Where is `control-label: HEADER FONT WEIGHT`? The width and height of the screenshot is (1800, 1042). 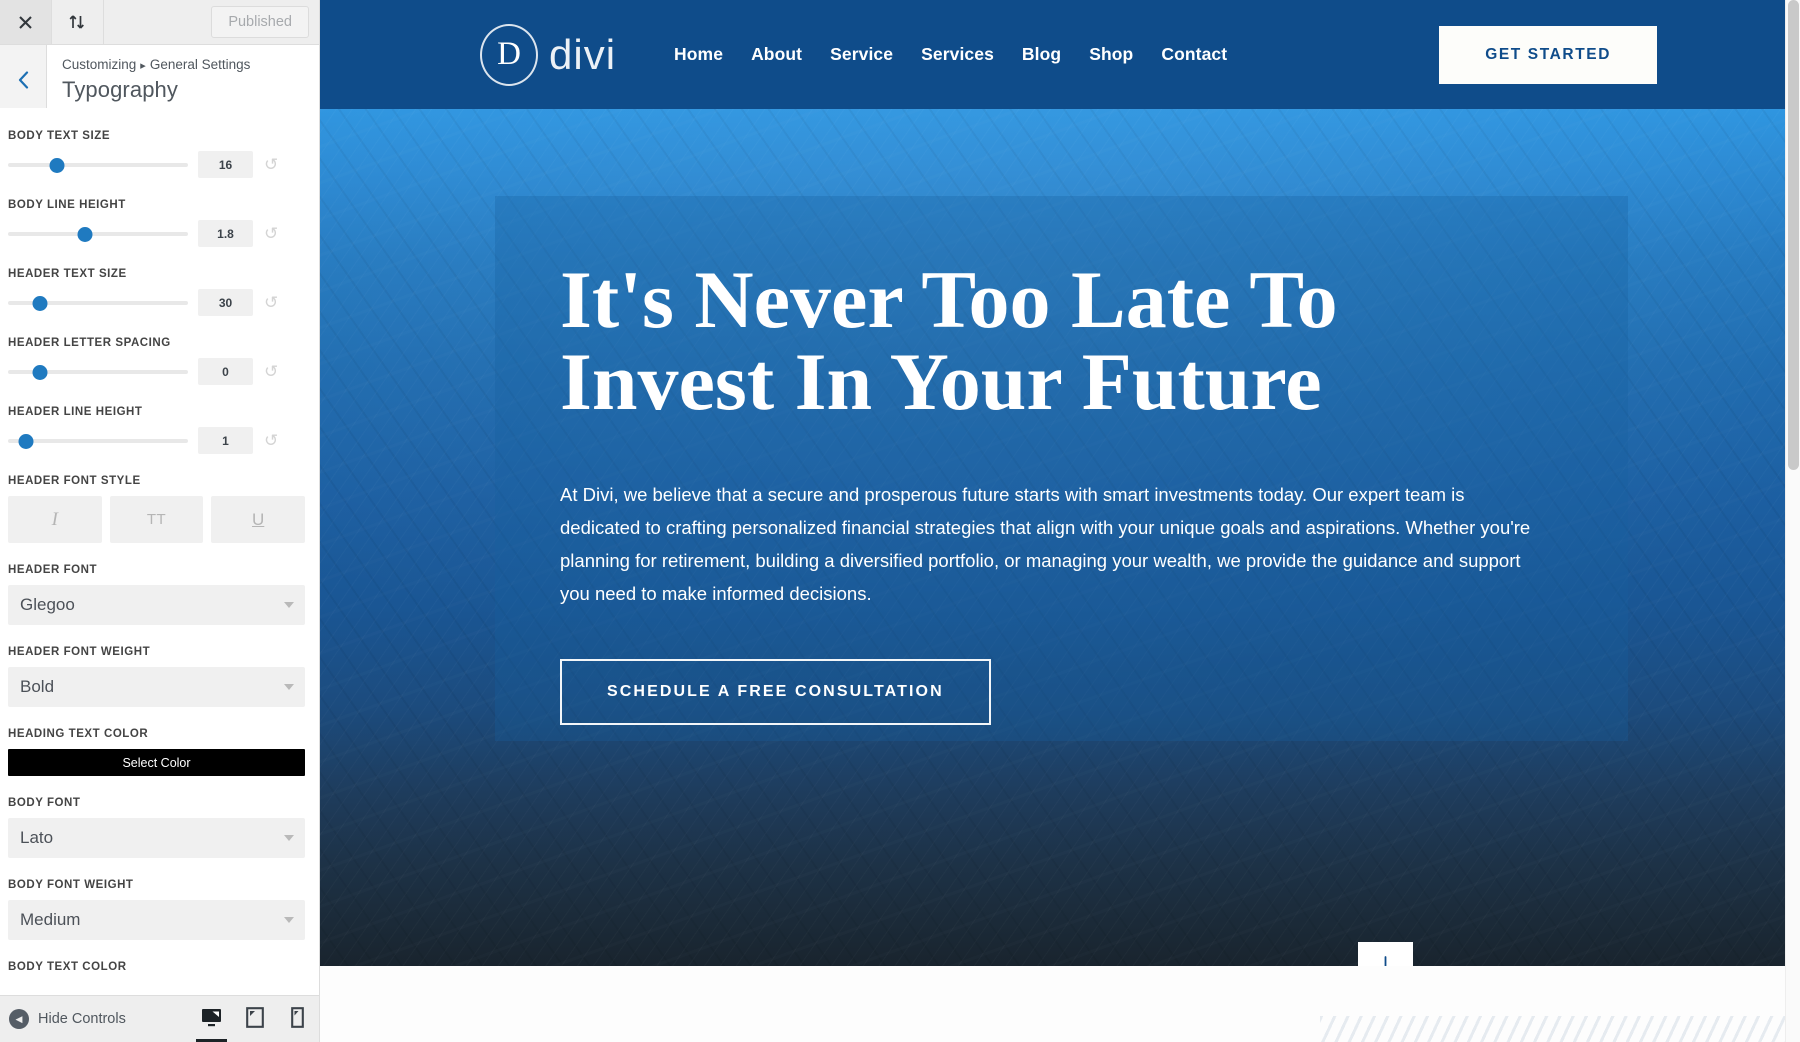 control-label: HEADER FONT WEIGHT is located at coordinates (79, 652).